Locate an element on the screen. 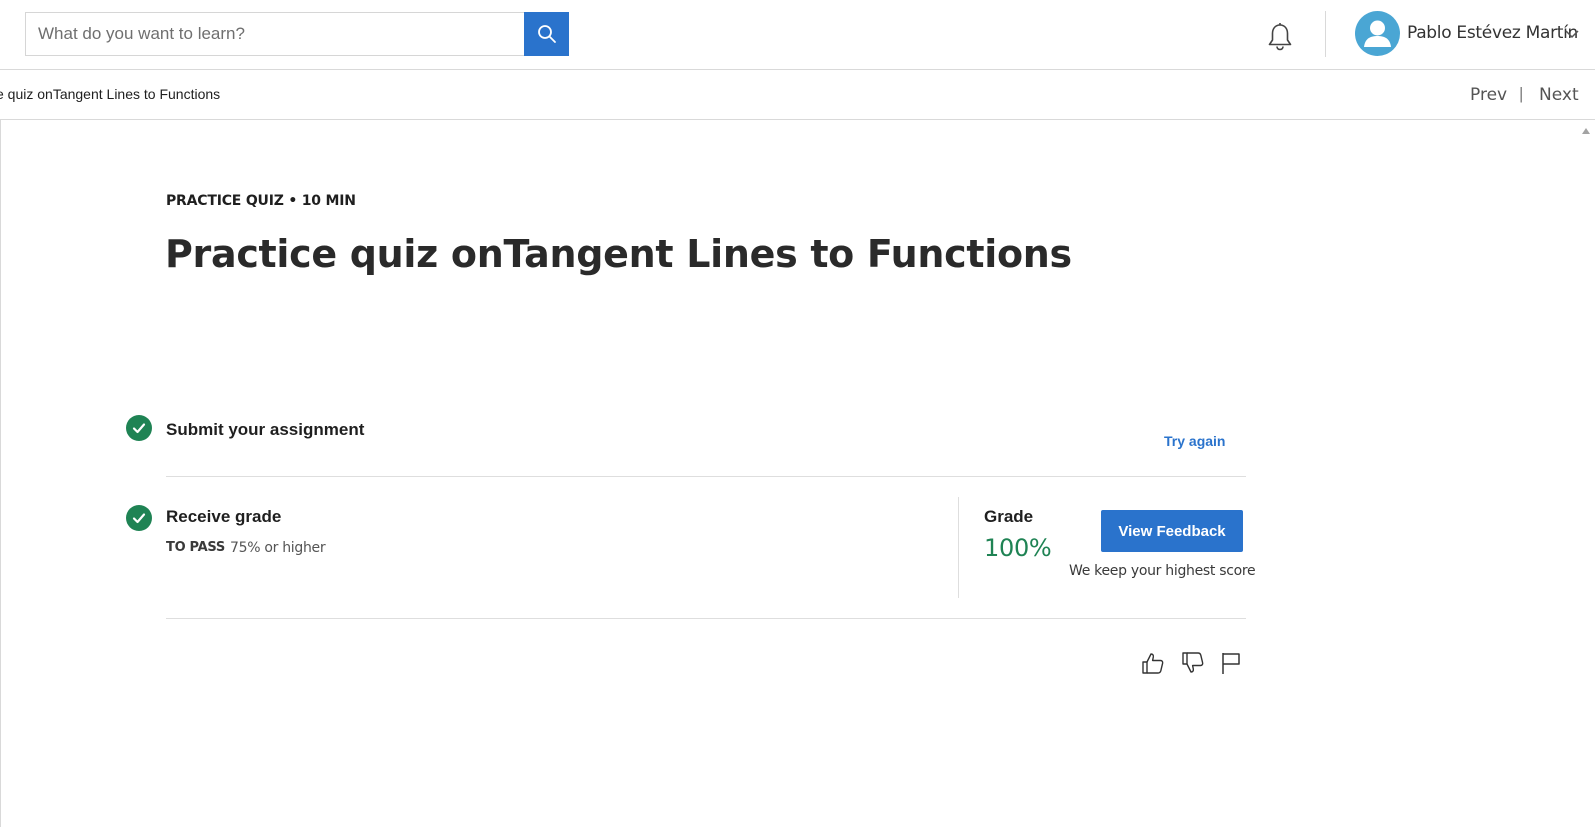  receive-grade-label: Receive grade is located at coordinates (224, 516).